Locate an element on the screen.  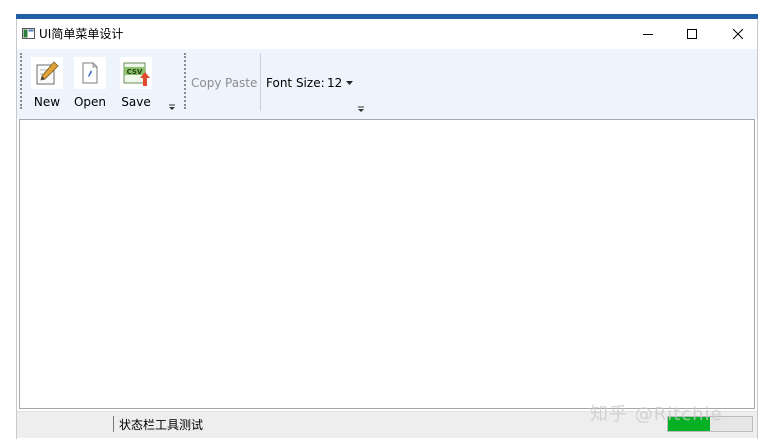
chevron-down-icon is located at coordinates (350, 82).